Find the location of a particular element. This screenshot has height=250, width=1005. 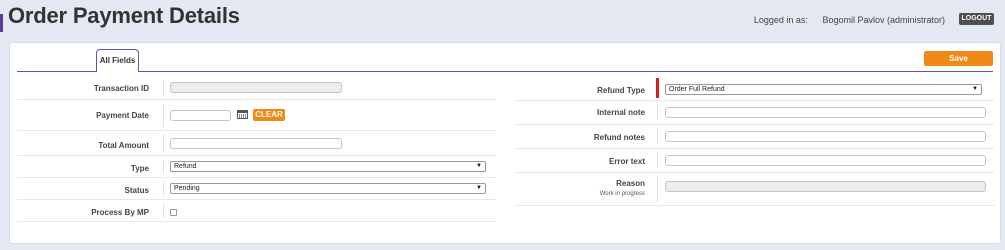

total-amount-label: Total Amount is located at coordinates (123, 145).